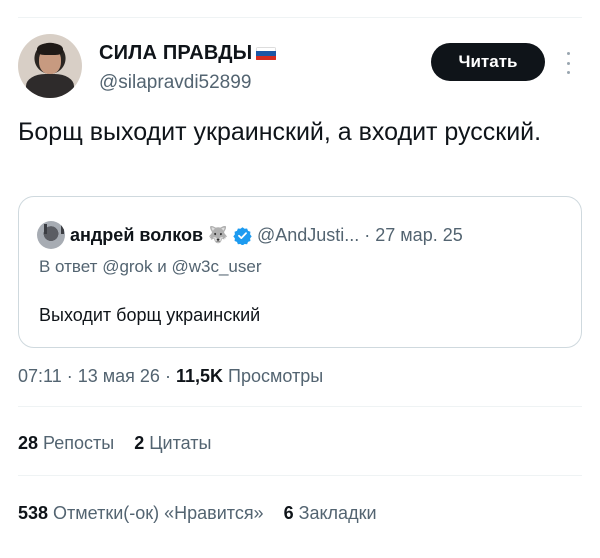 This screenshot has height=558, width=600. I want to click on top-divider, so click(300, 17).